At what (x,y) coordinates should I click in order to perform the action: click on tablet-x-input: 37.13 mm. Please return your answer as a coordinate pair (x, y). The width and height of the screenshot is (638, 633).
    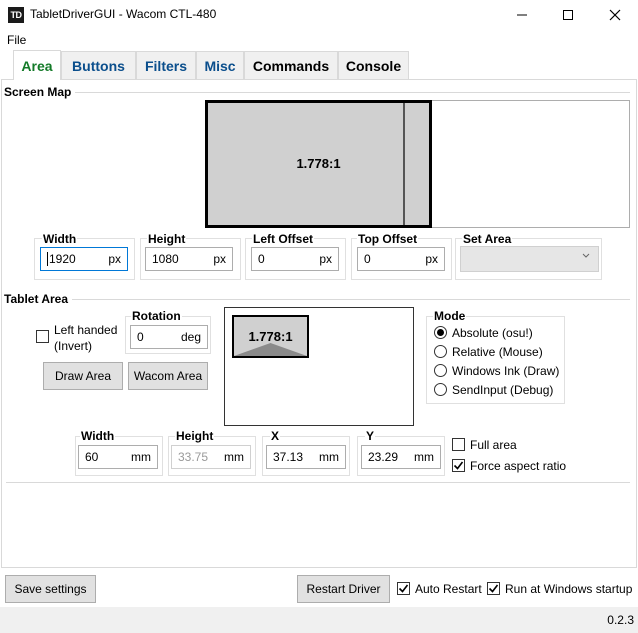
    Looking at the image, I should click on (306, 457).